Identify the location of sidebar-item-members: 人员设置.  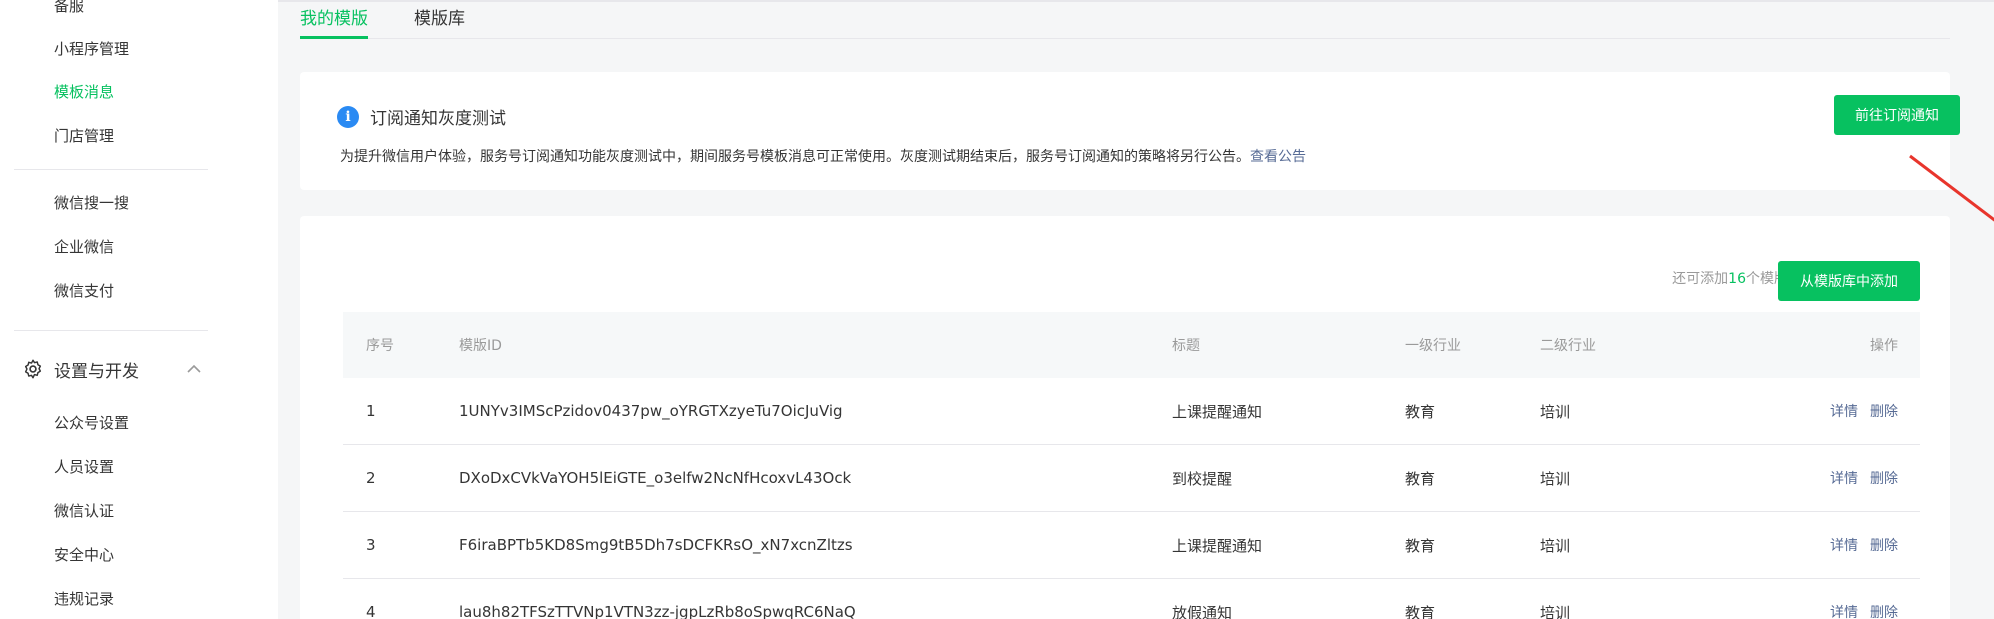
(84, 467).